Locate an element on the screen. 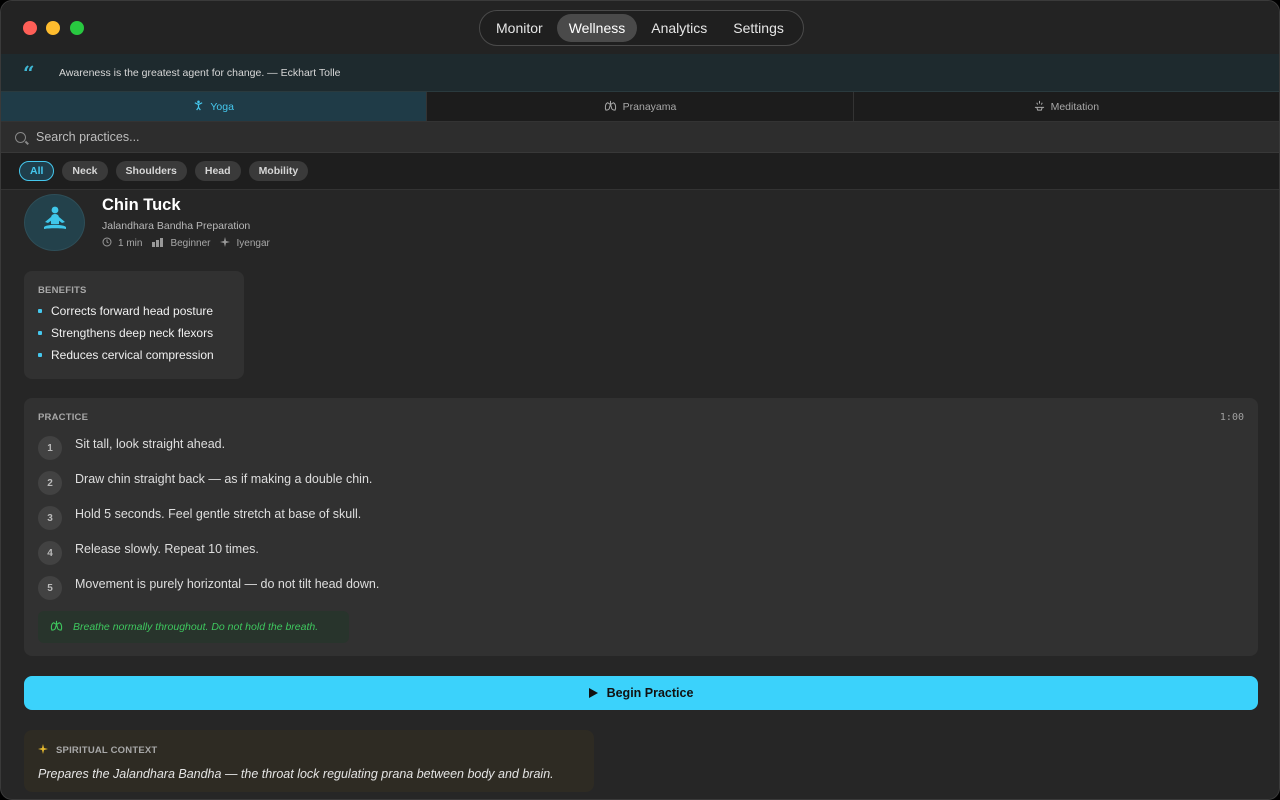  practice-timer: 1:00 is located at coordinates (1231, 417).